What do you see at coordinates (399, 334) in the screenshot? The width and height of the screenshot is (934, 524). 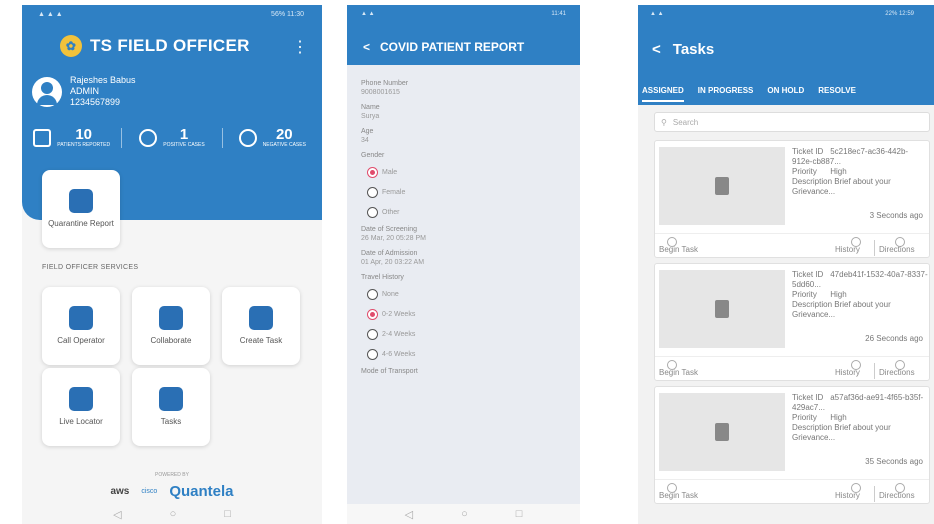 I see `option-label: 2-4 Weeks` at bounding box center [399, 334].